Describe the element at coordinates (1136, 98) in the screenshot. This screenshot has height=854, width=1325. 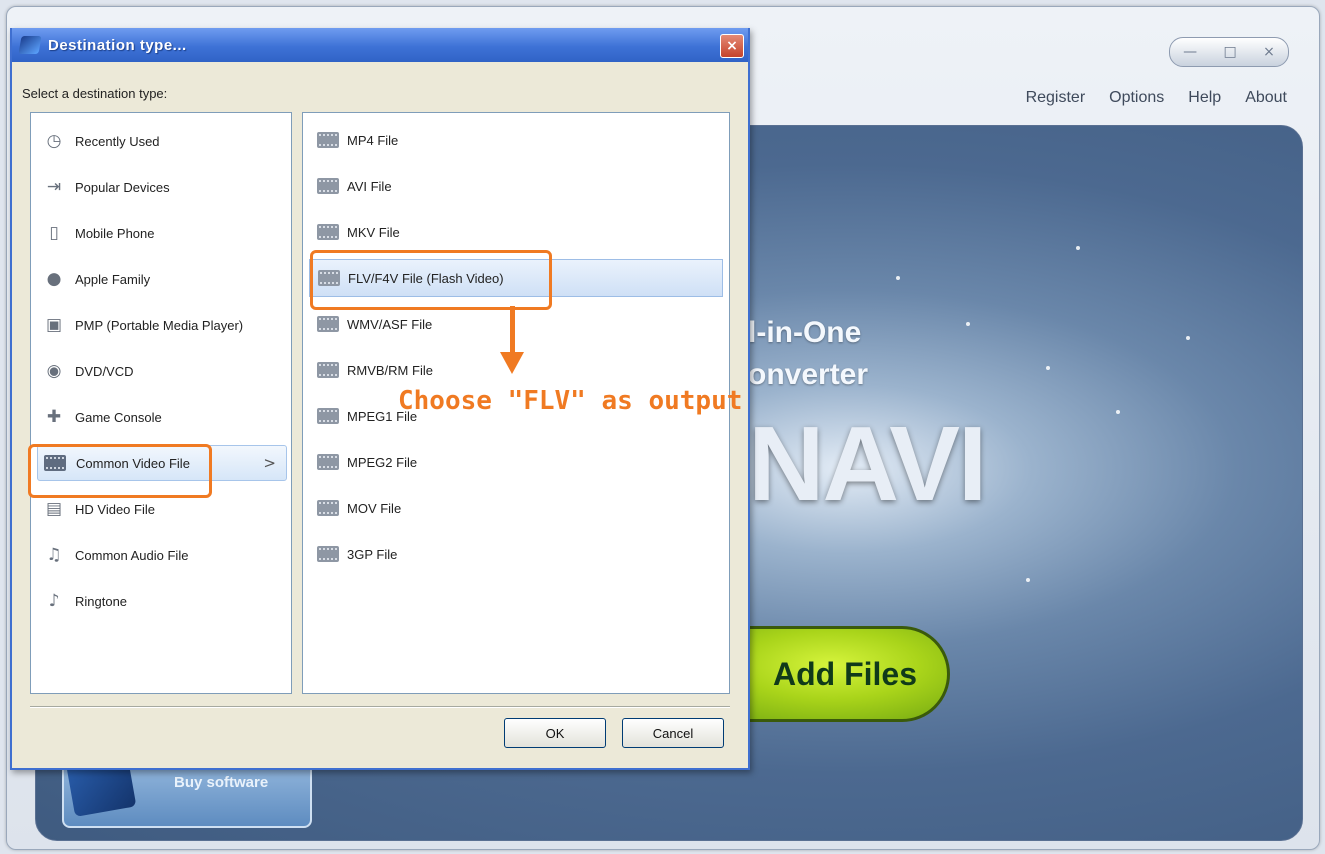
I see `menu-options: Options` at that location.